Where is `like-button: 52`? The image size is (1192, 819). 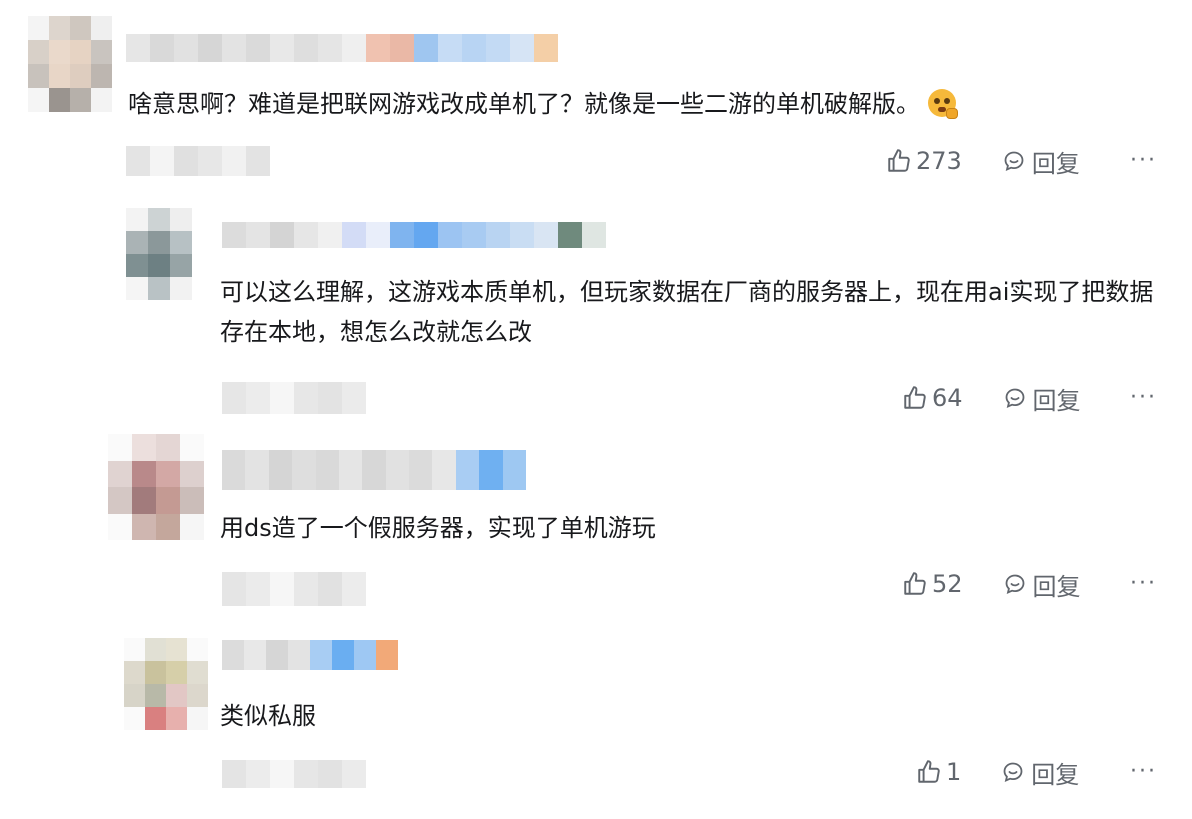 like-button: 52 is located at coordinates (932, 584).